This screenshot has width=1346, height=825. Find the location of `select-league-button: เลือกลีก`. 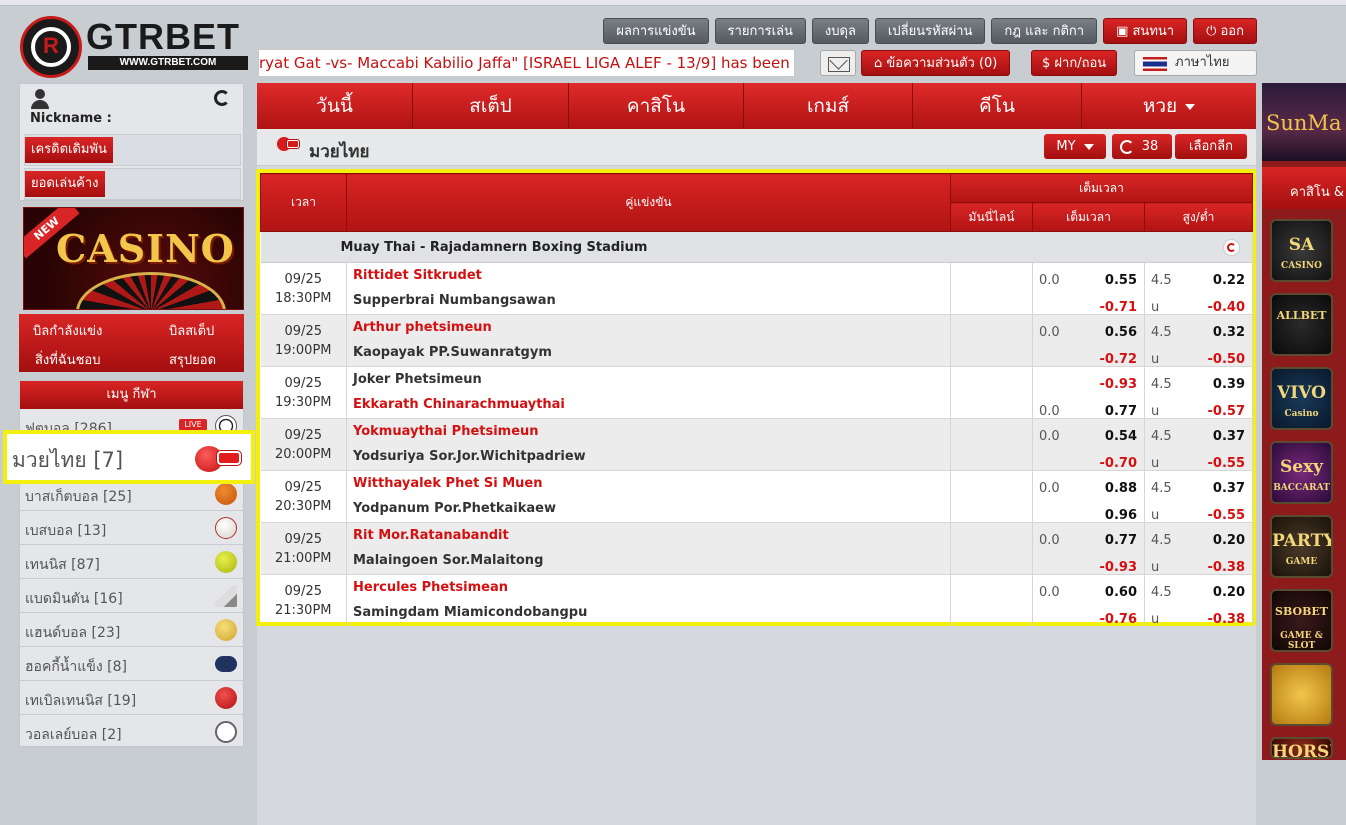

select-league-button: เลือกลีก is located at coordinates (1211, 146).